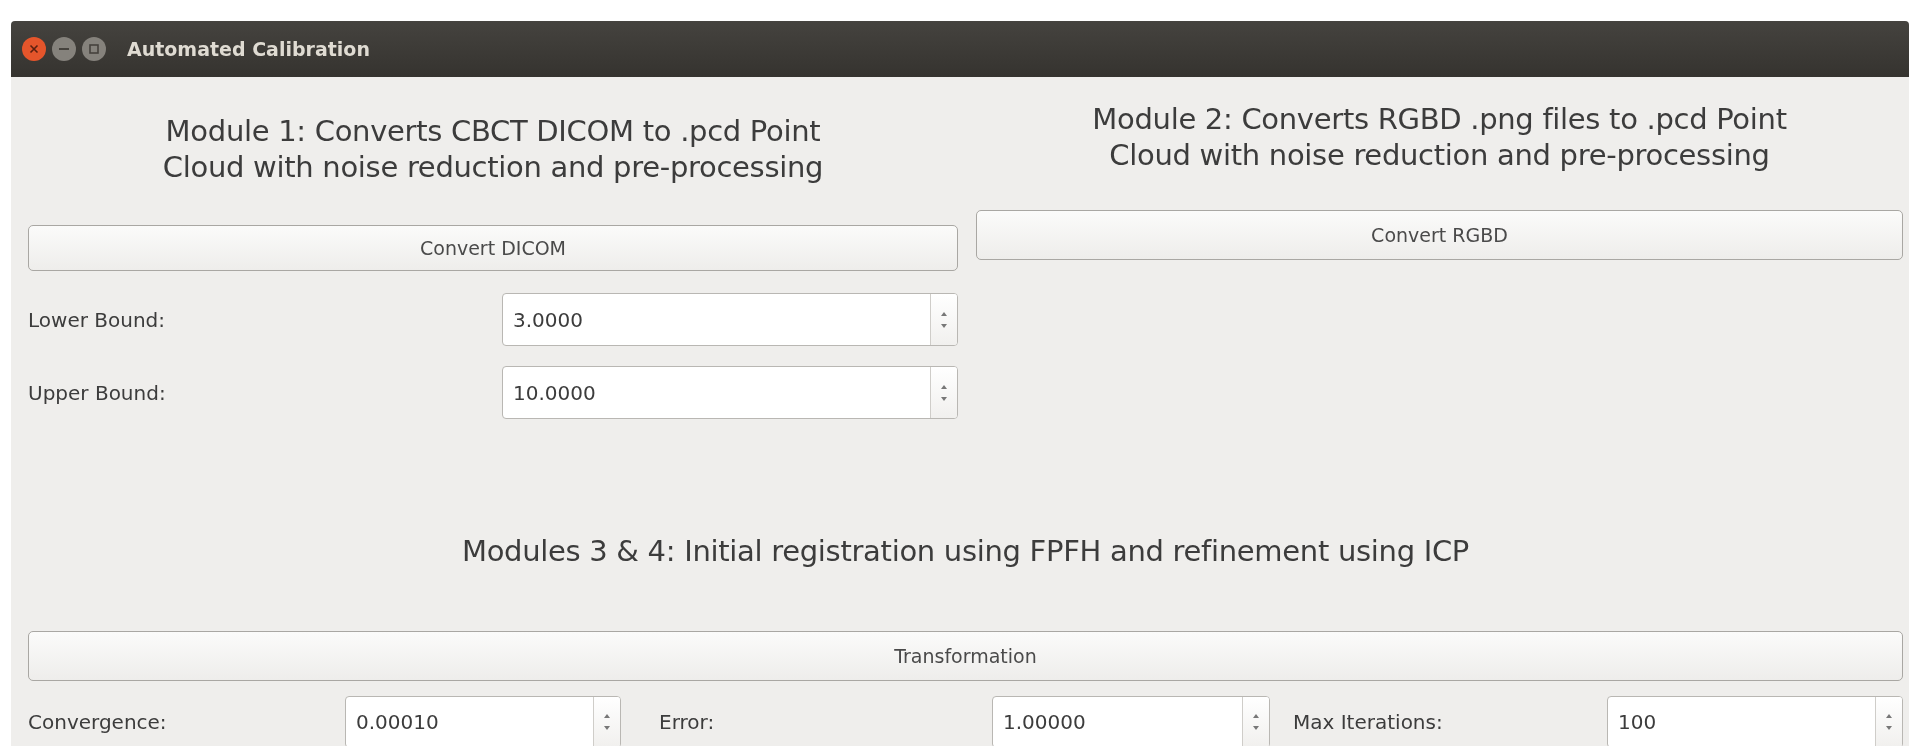  Describe the element at coordinates (1439, 235) in the screenshot. I see `convert-rgbd-button: Convert RGBD` at that location.